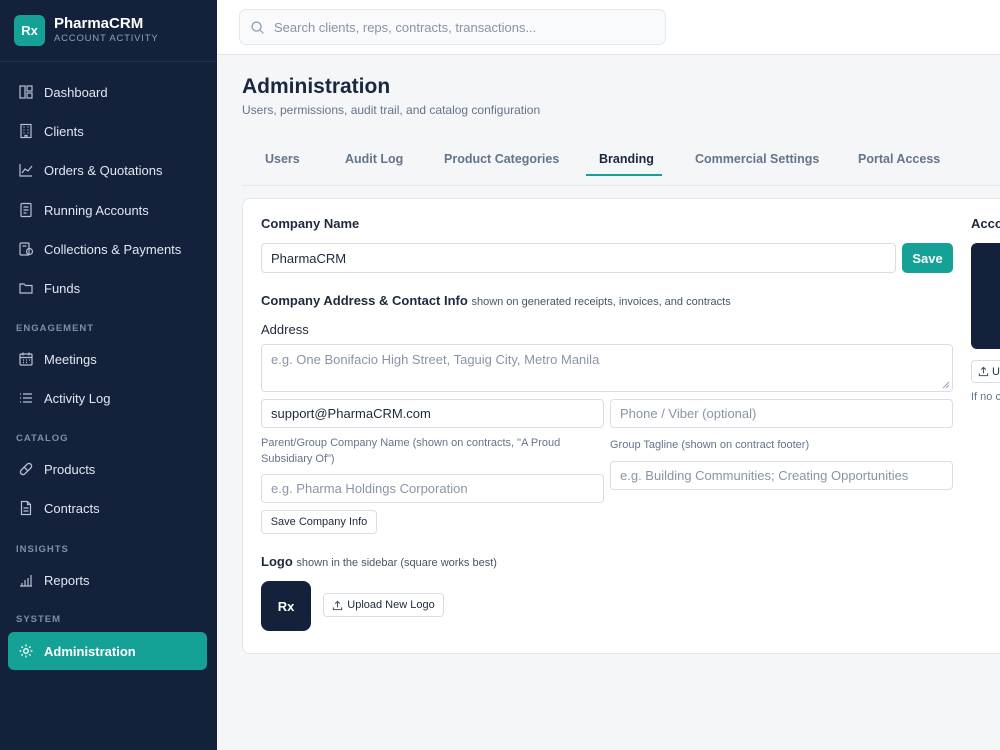 This screenshot has width=1000, height=750. What do you see at coordinates (64, 131) in the screenshot?
I see `sidebar-item-label: Clients` at bounding box center [64, 131].